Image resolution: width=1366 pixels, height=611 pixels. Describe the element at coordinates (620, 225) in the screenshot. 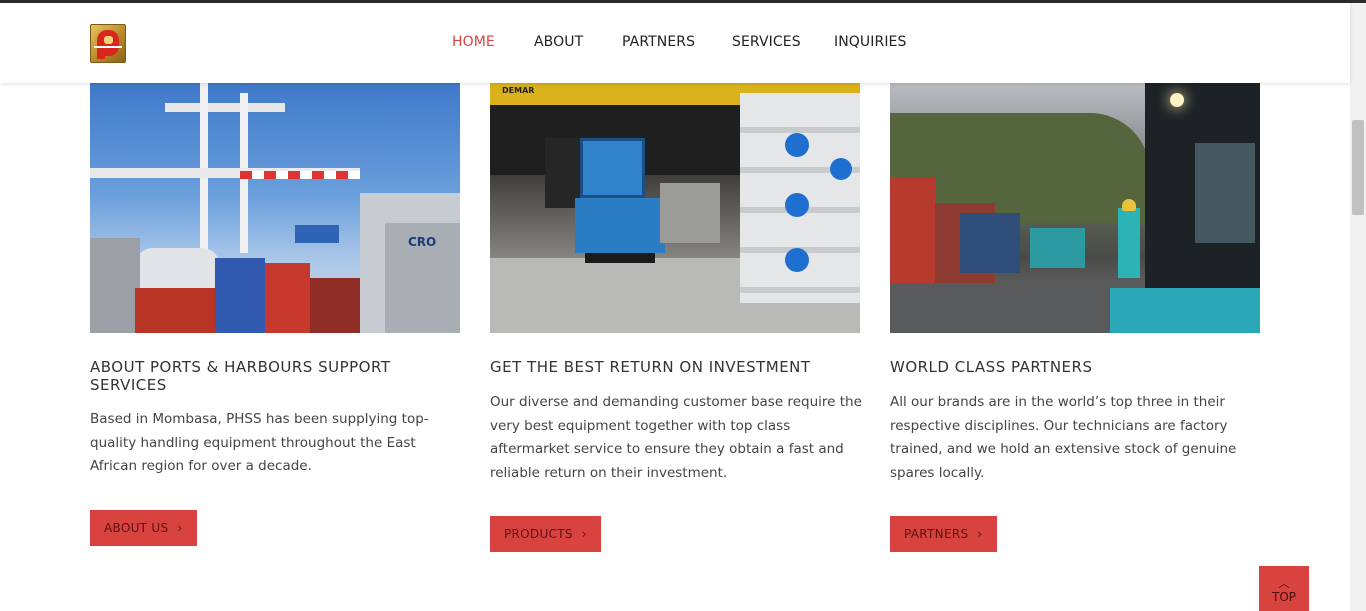

I see `forklift-body` at that location.